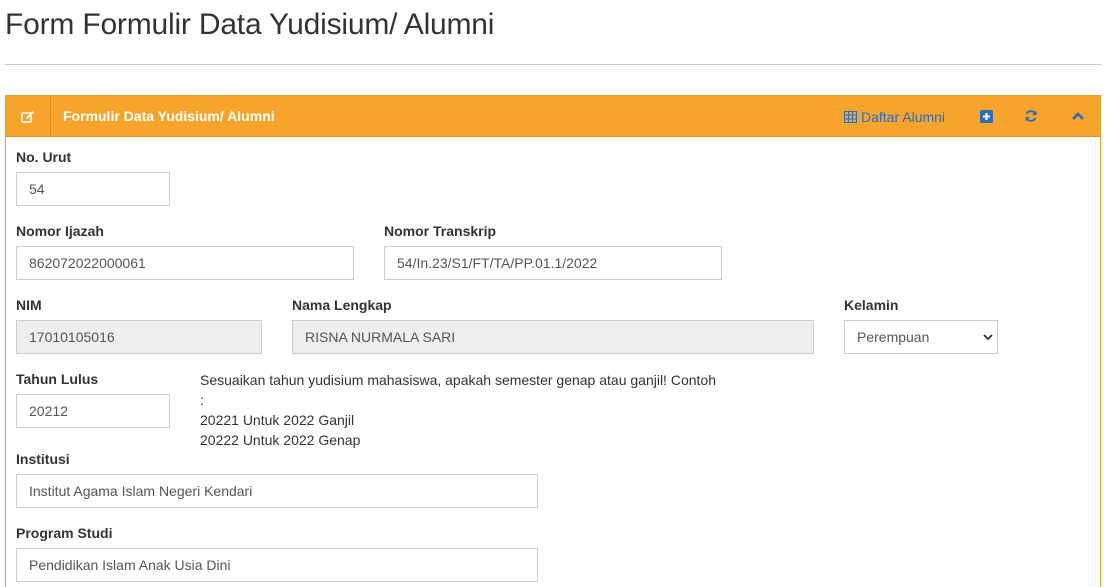 Image resolution: width=1113 pixels, height=587 pixels. I want to click on page-title: Form Formulir Data Yudisium/ Alumni, so click(250, 24).